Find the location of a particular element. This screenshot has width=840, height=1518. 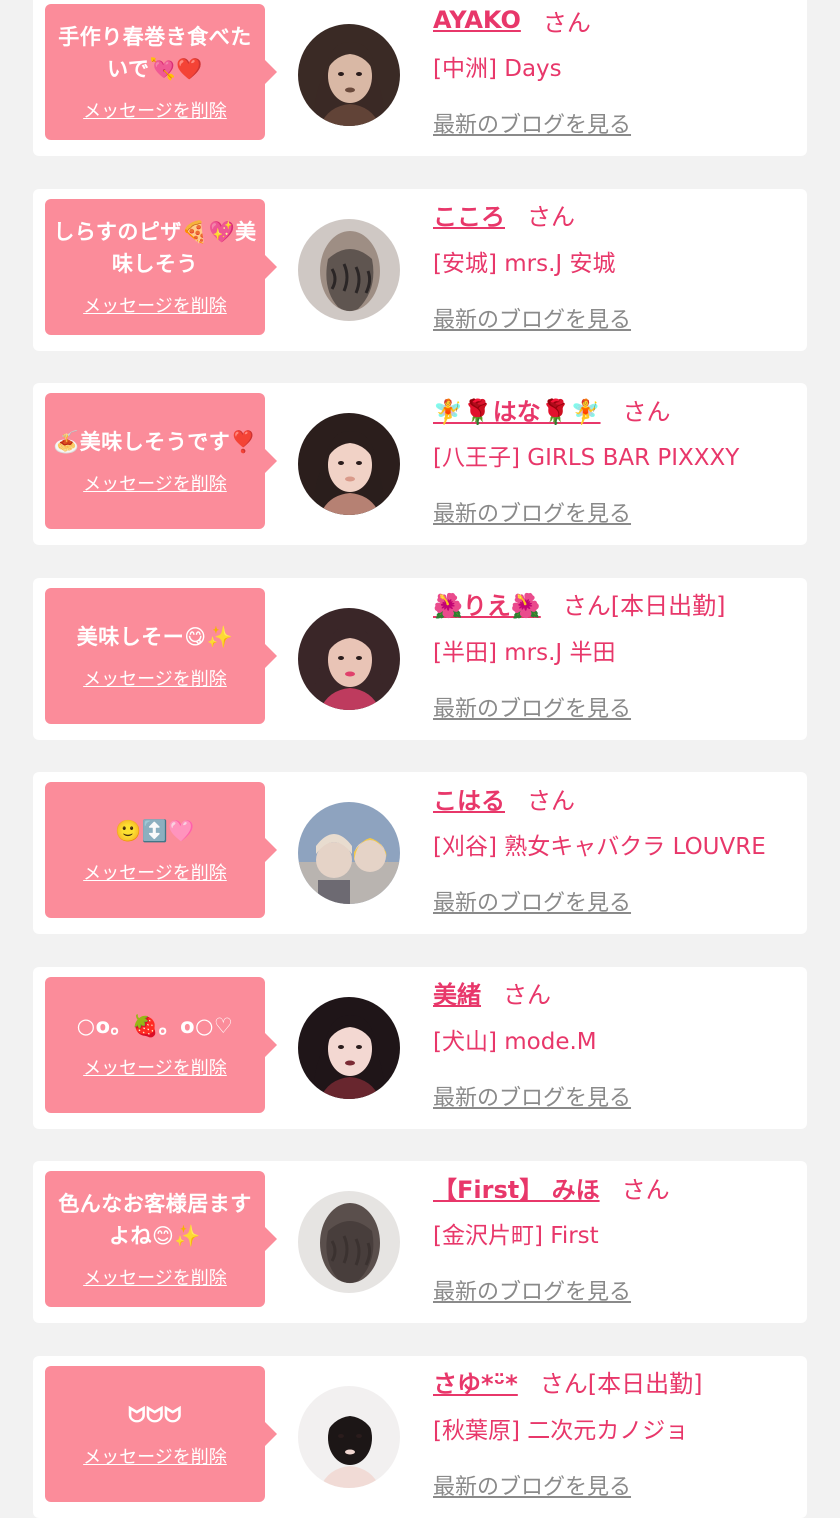

message-text: しらすのピザ🍕💖美味しそう is located at coordinates (155, 247).